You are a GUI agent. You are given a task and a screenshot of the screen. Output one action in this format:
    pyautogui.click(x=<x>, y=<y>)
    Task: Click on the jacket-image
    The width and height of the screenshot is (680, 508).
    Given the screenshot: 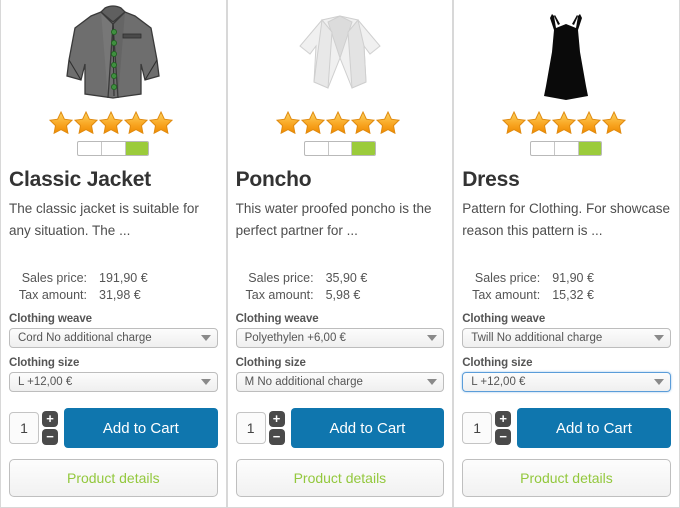 What is the action you would take?
    pyautogui.click(x=113, y=54)
    